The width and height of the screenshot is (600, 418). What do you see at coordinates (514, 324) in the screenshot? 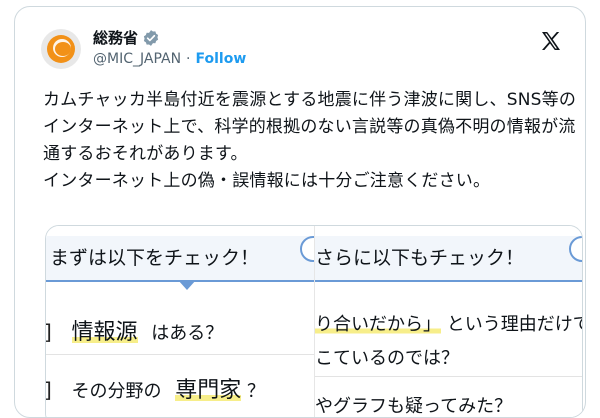
I see `checklist-item-text: という理由だけで` at bounding box center [514, 324].